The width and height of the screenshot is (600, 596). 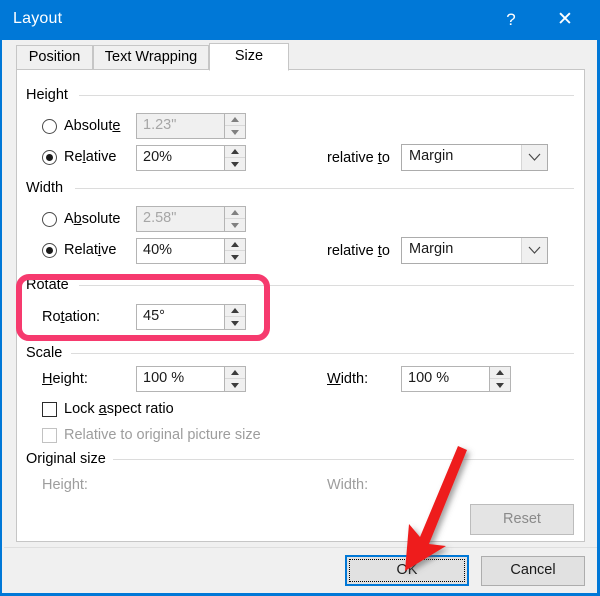 I want to click on cancel-button-label: Cancel, so click(x=533, y=570).